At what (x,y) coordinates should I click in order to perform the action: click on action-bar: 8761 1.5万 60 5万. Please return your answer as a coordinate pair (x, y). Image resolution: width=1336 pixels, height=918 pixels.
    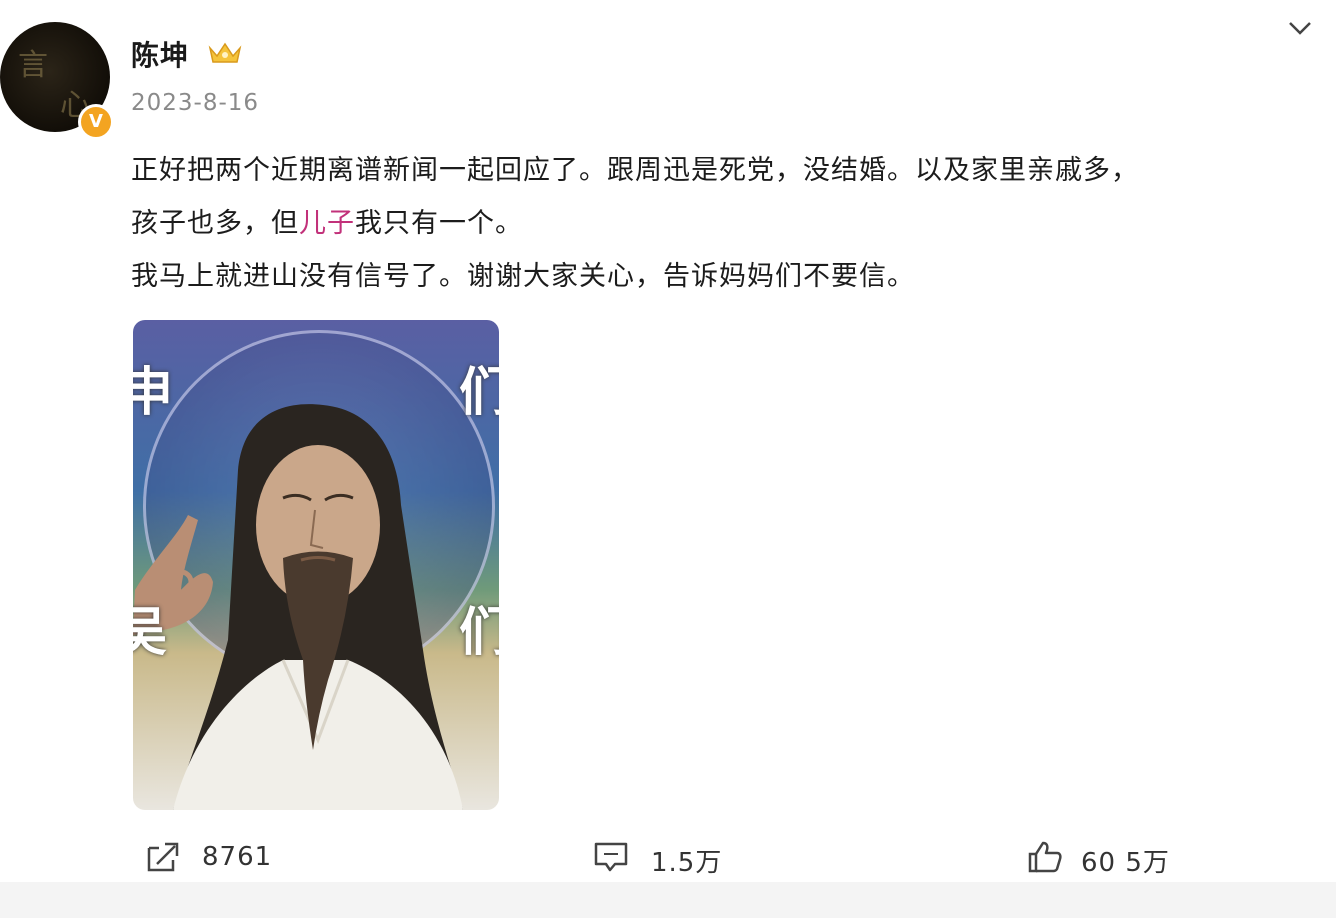
    Looking at the image, I should click on (668, 858).